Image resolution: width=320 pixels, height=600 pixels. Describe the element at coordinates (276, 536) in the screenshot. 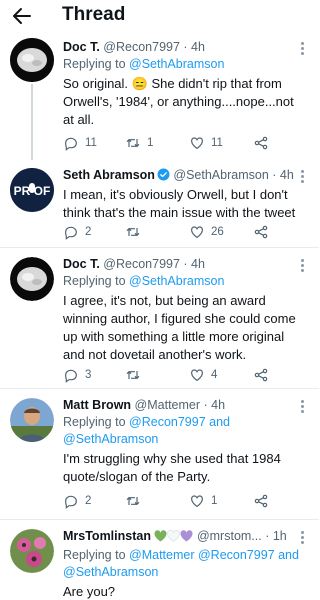

I see `timestamp: · 1h` at that location.